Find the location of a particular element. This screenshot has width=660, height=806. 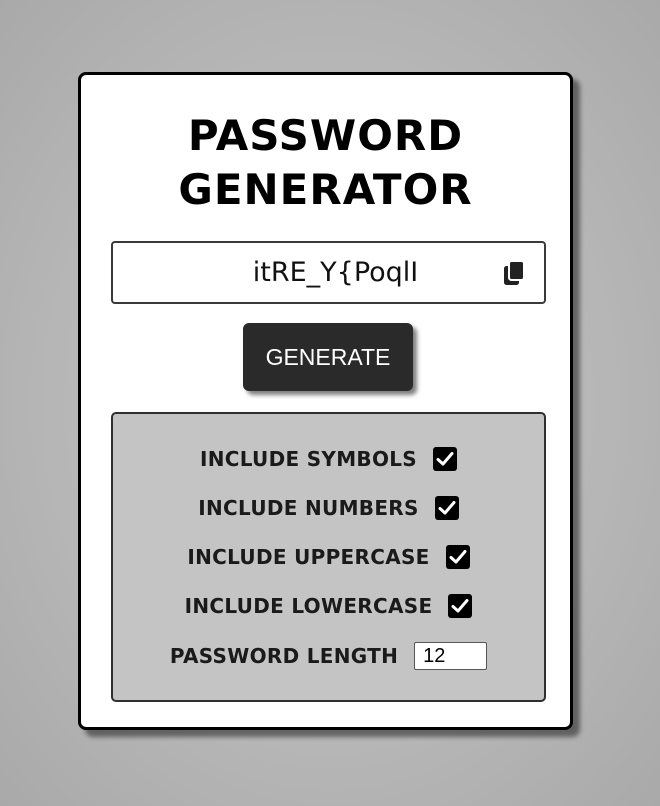

password-length-label: PASSWORD LENGTH is located at coordinates (284, 656).